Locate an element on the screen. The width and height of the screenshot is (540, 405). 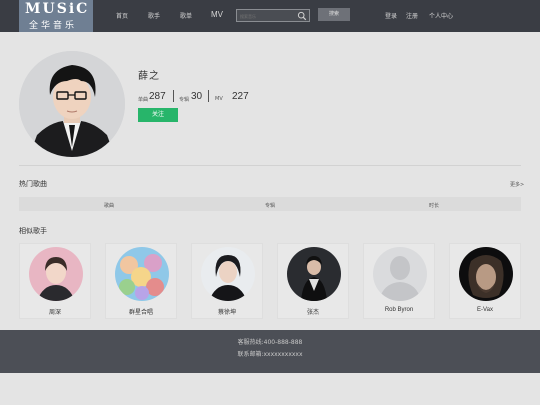
site-logo: MUSiC 全华音乐 is located at coordinates (56, 16).